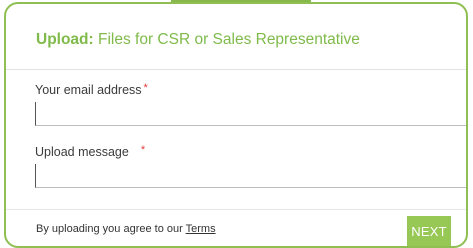  Describe the element at coordinates (226, 39) in the screenshot. I see `form-title-text: Files for CSR or Sales Representative` at that location.